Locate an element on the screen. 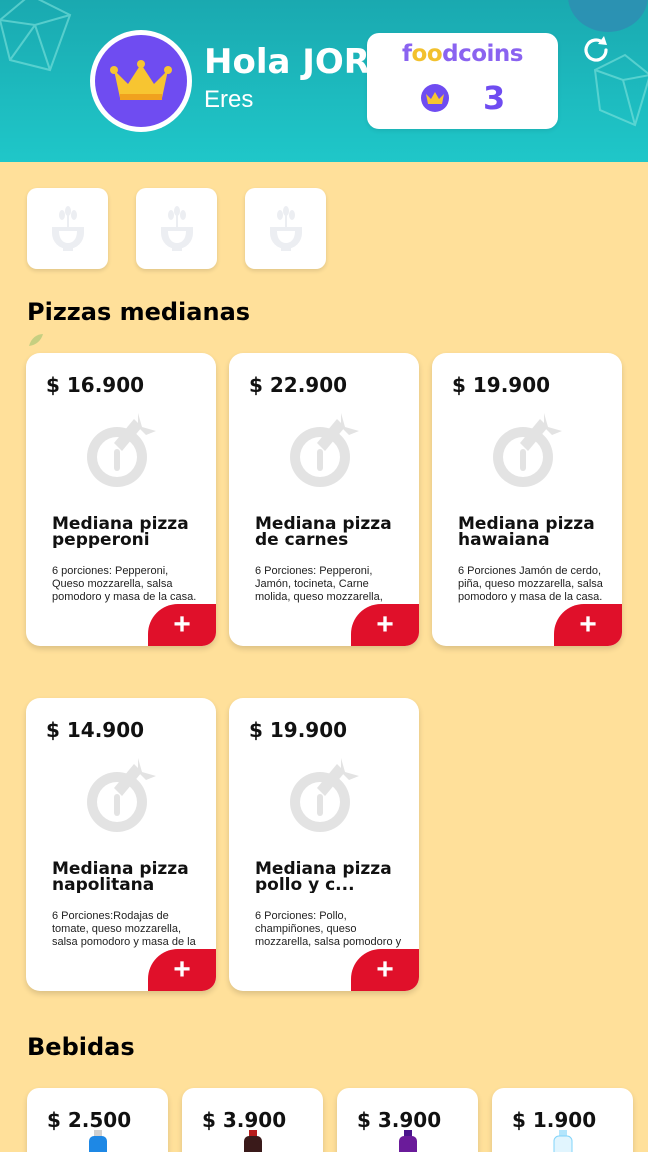 This screenshot has width=648, height=1152. foodcoins-balance: 3 is located at coordinates (494, 98).